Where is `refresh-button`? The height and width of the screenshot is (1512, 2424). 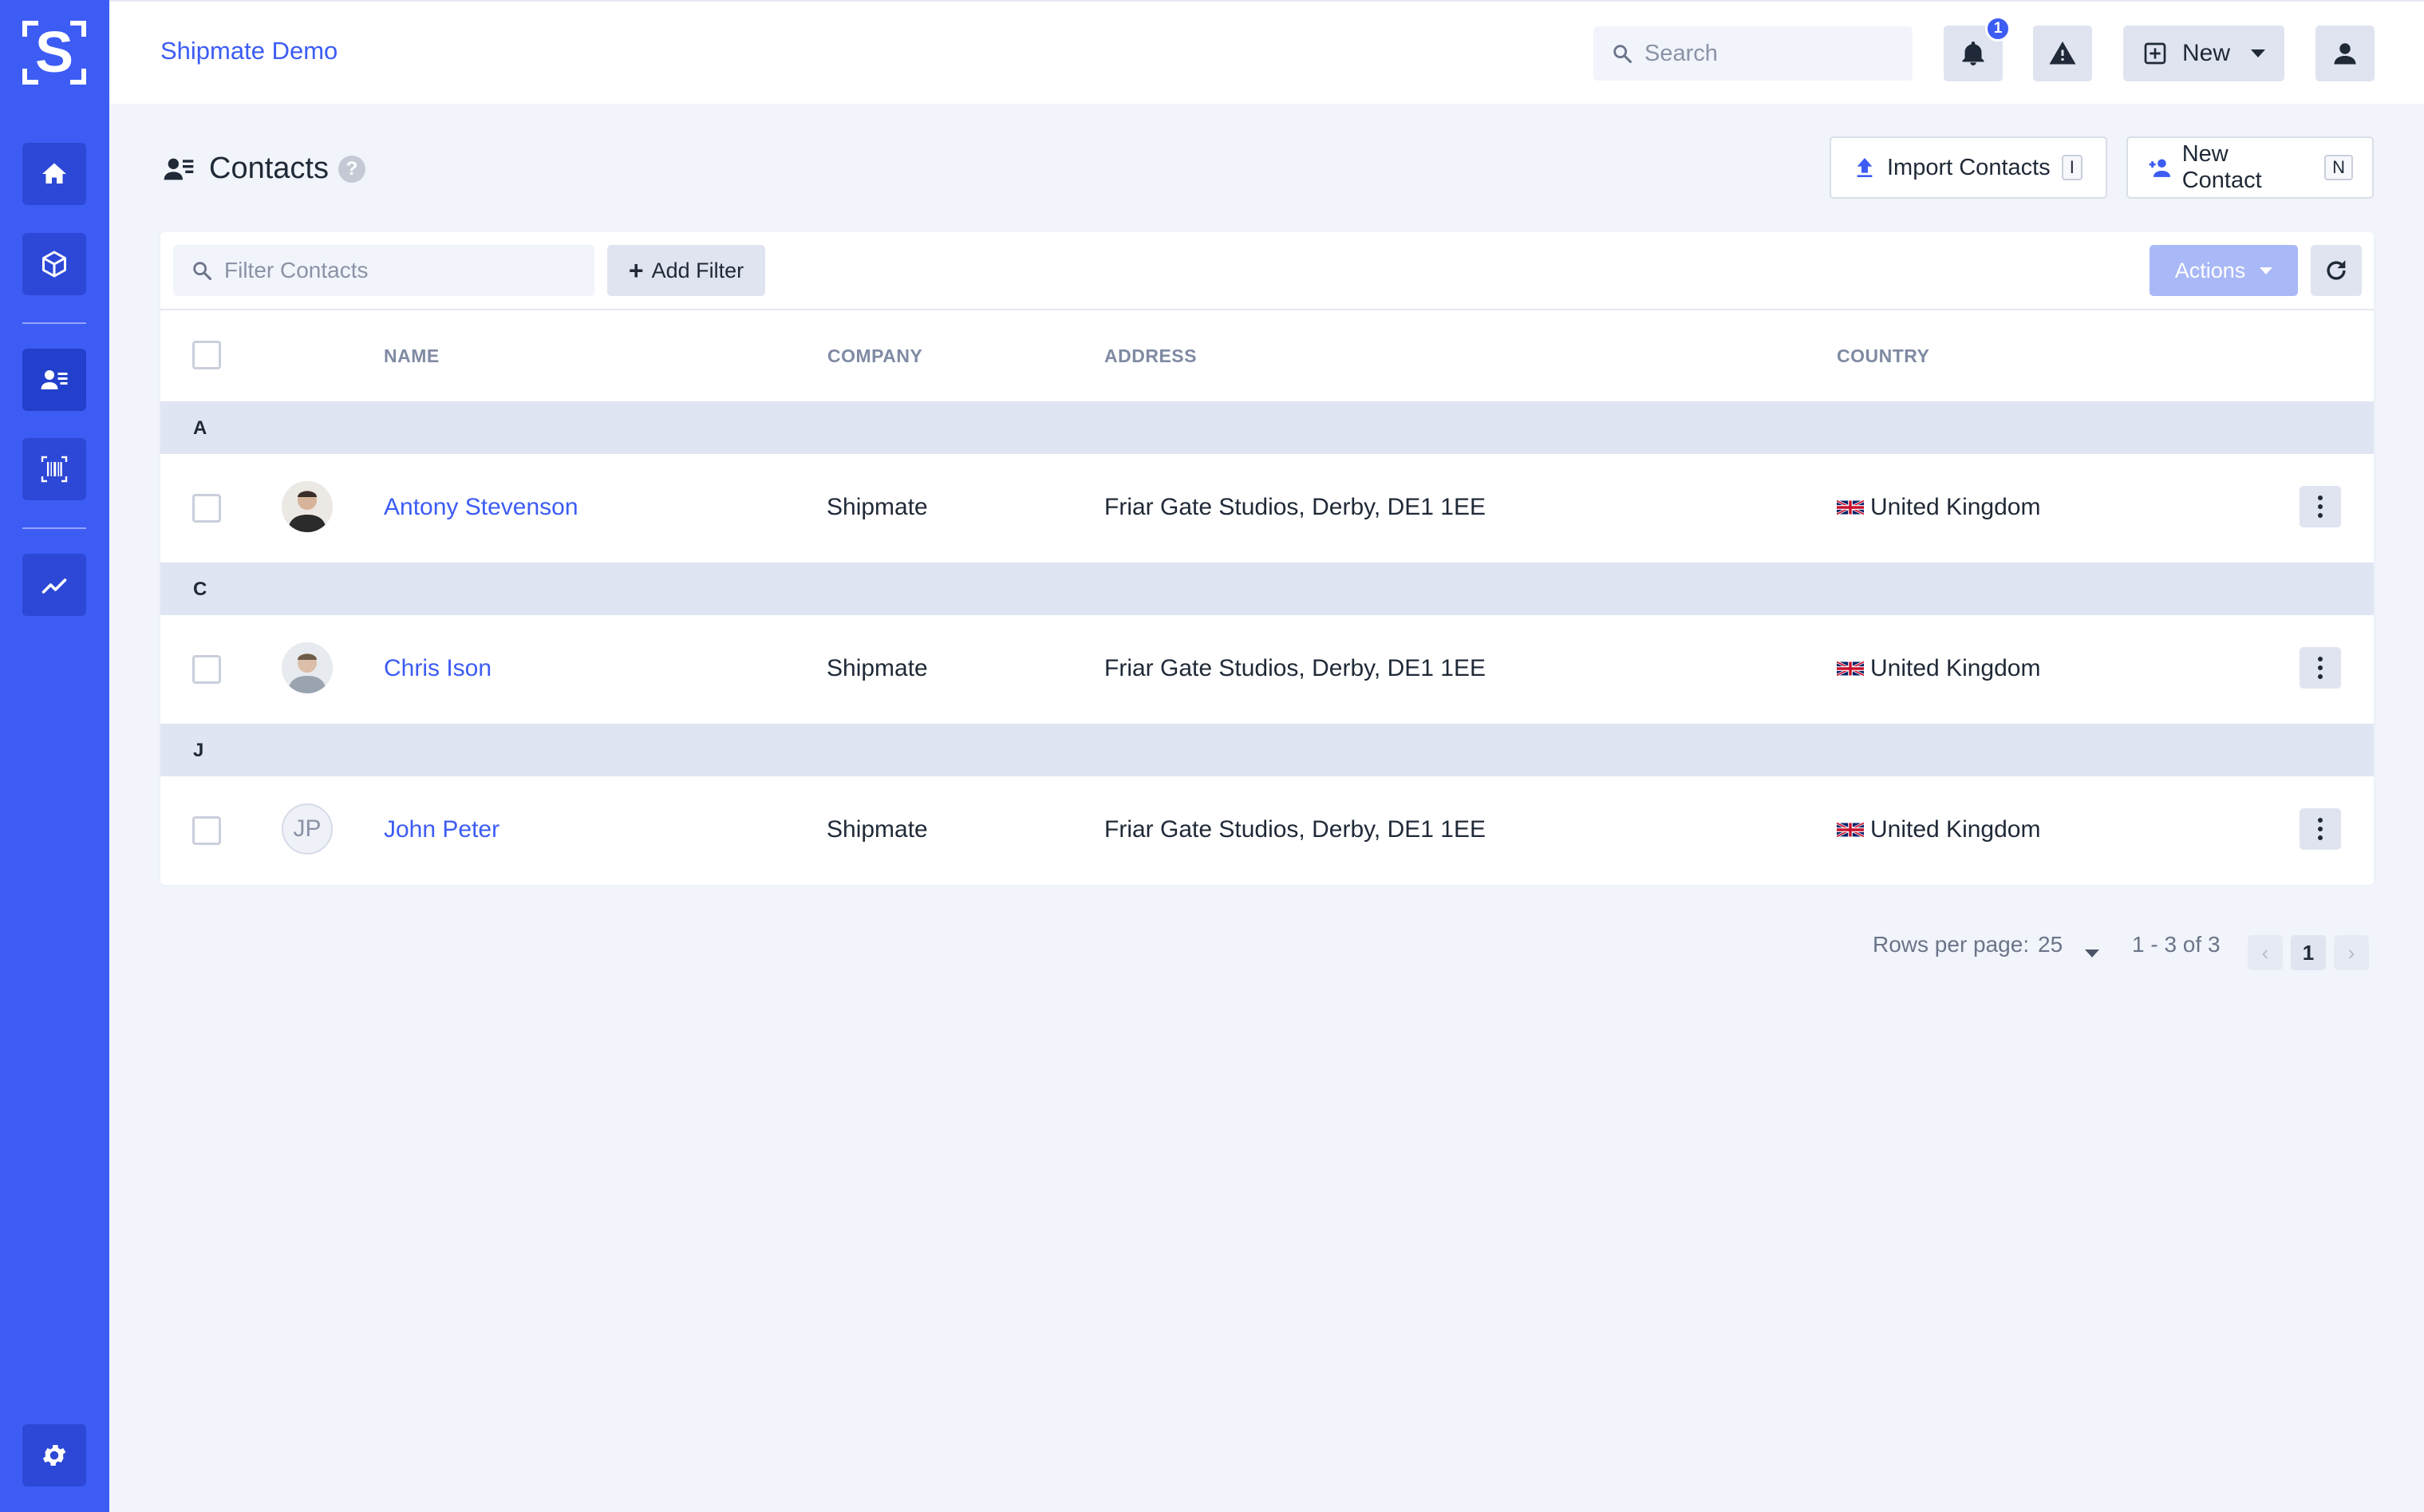
refresh-button is located at coordinates (2336, 270).